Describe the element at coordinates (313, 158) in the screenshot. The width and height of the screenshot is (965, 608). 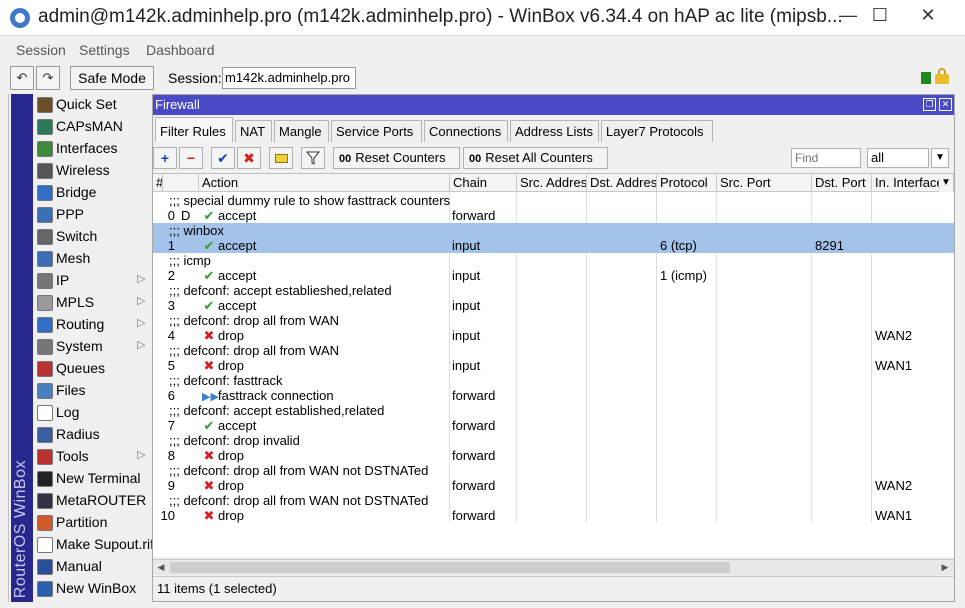
I see `filter-icon` at that location.